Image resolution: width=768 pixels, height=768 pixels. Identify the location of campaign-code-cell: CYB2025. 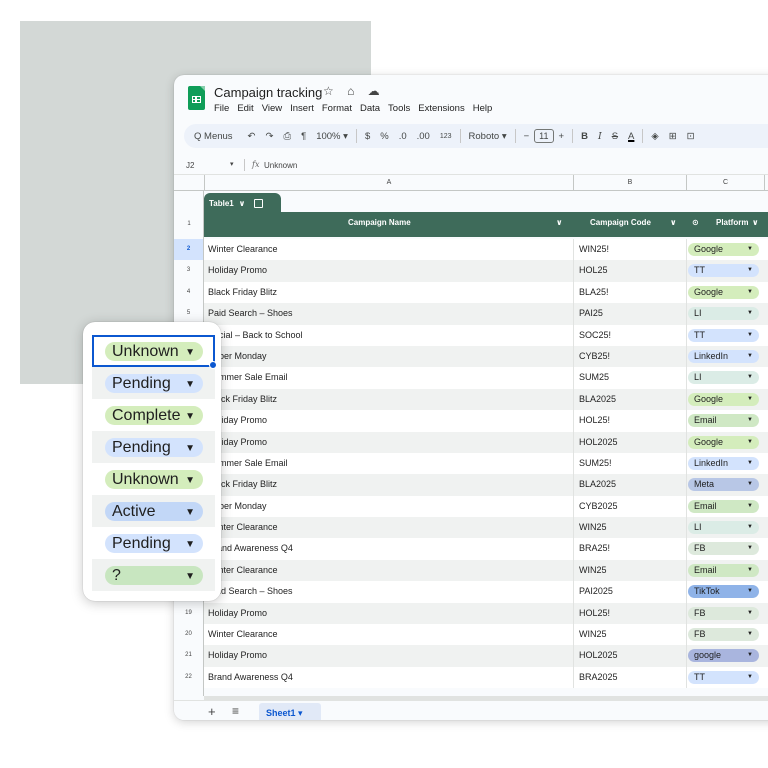
(598, 506).